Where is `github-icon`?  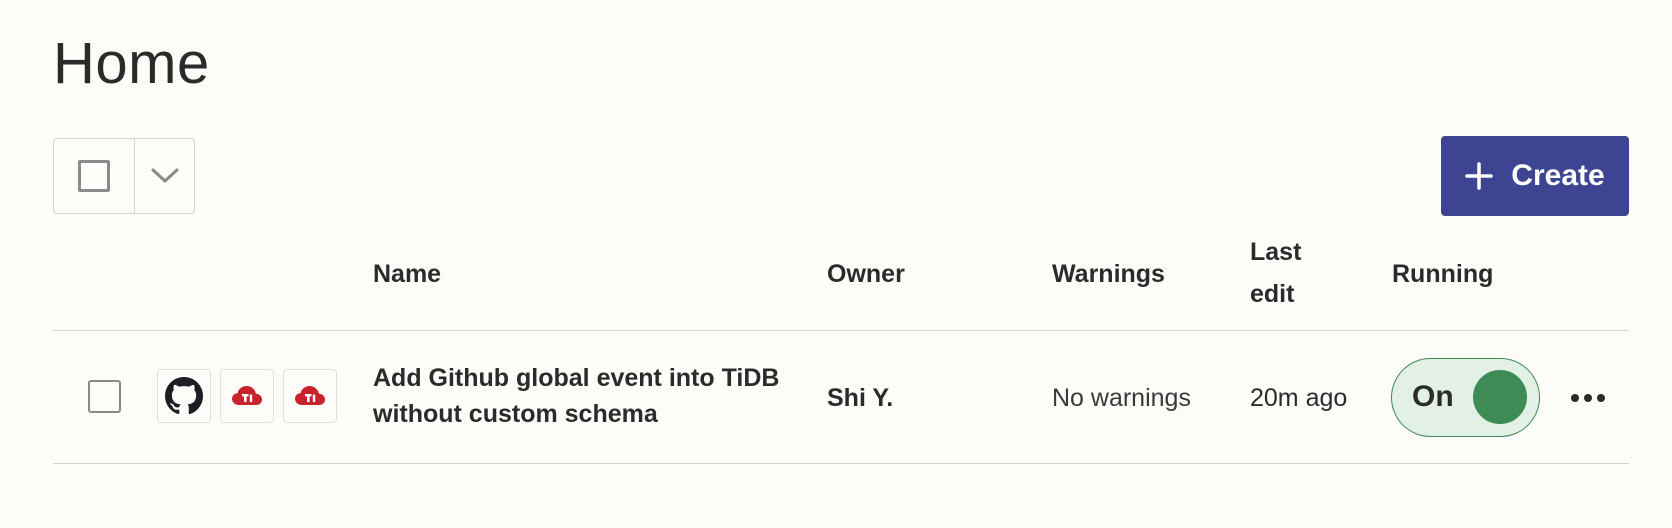 github-icon is located at coordinates (184, 396).